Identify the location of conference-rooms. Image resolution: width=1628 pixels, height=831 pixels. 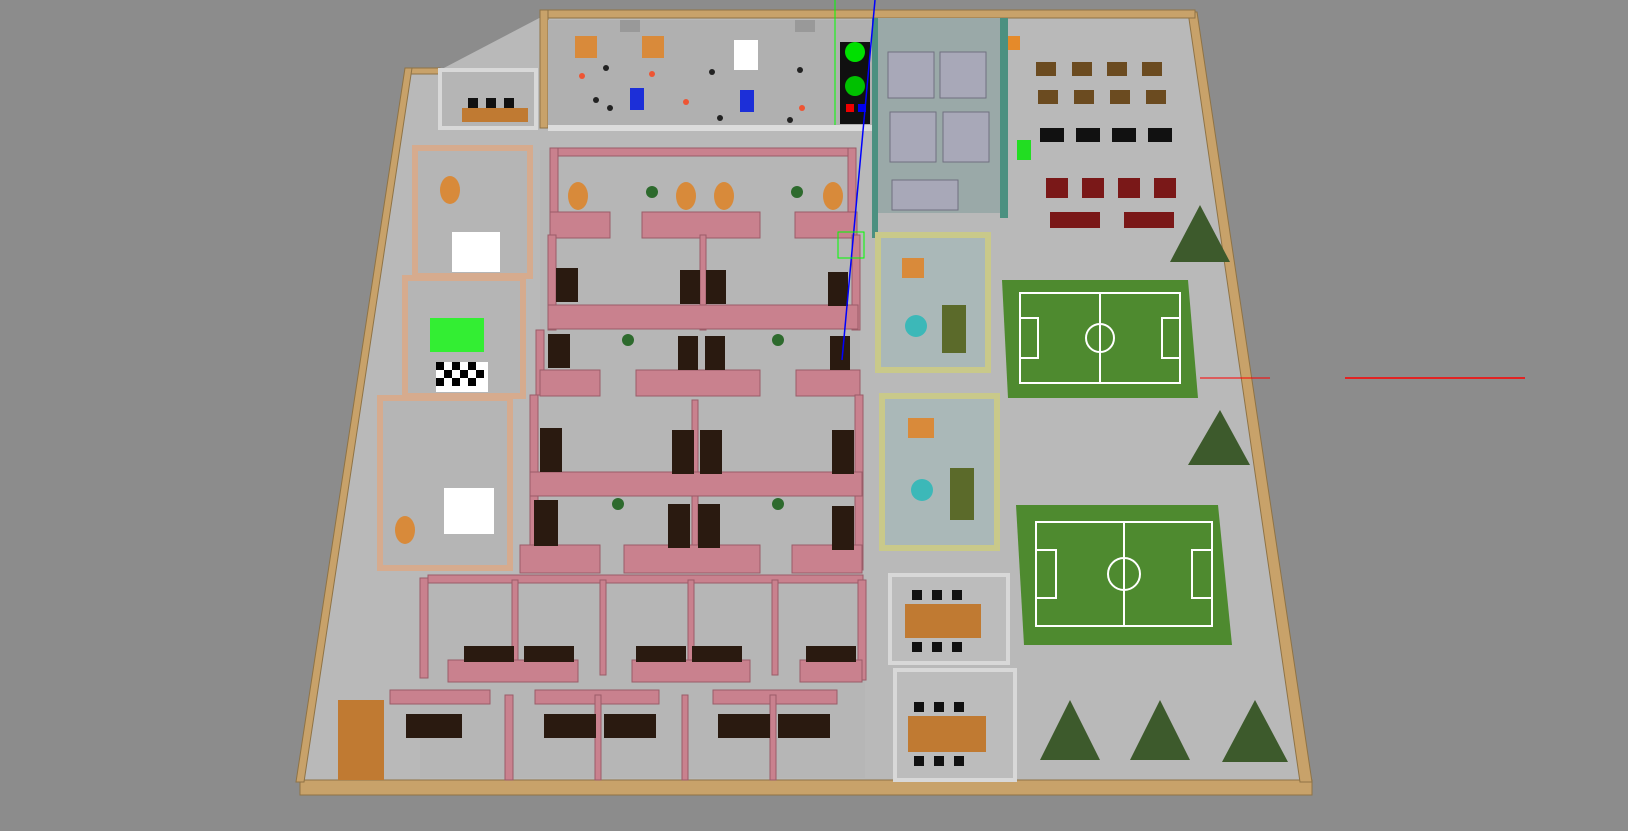
(952, 677).